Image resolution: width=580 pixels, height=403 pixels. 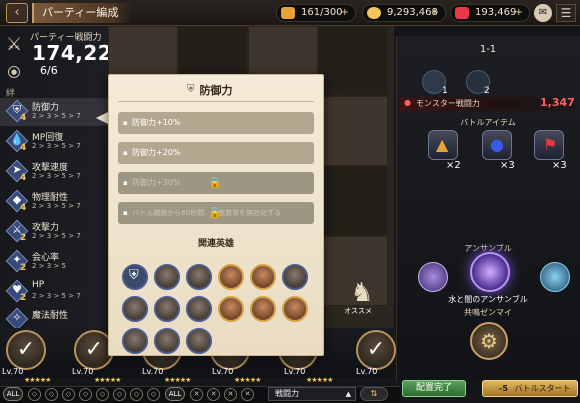 I want to click on check-icon: ✓, so click(x=376, y=349).